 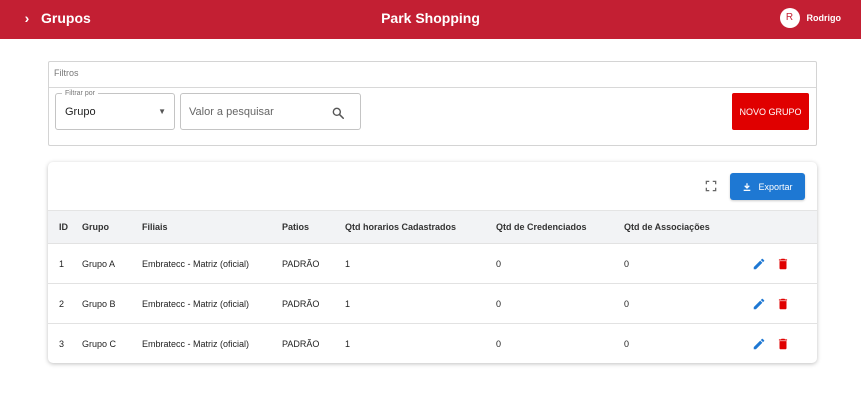 What do you see at coordinates (780, 227) in the screenshot?
I see `column-header-actions` at bounding box center [780, 227].